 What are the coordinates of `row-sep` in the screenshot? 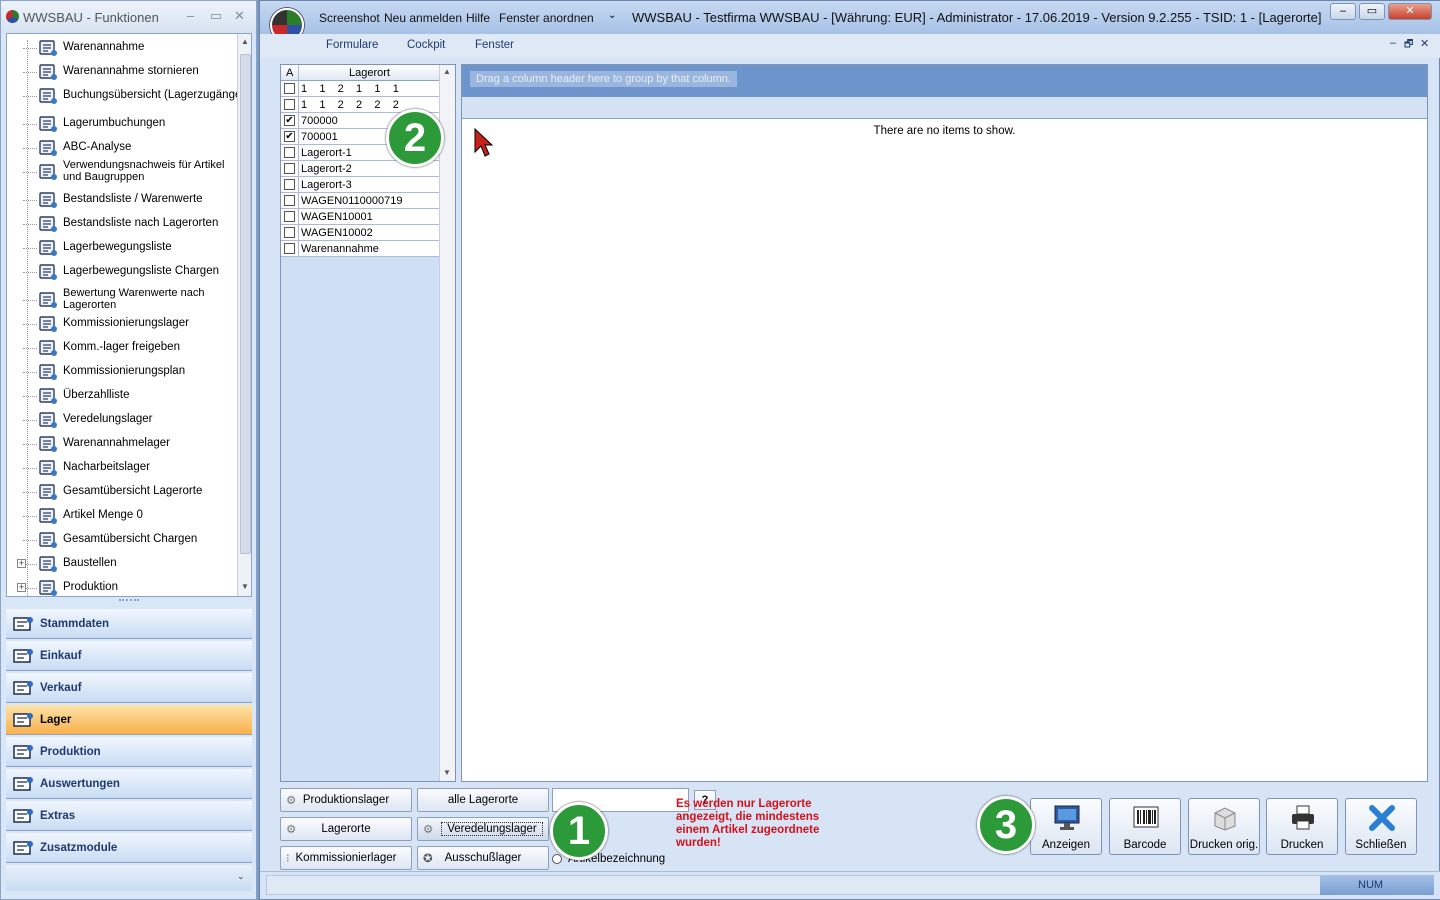 It's located at (298, 137).